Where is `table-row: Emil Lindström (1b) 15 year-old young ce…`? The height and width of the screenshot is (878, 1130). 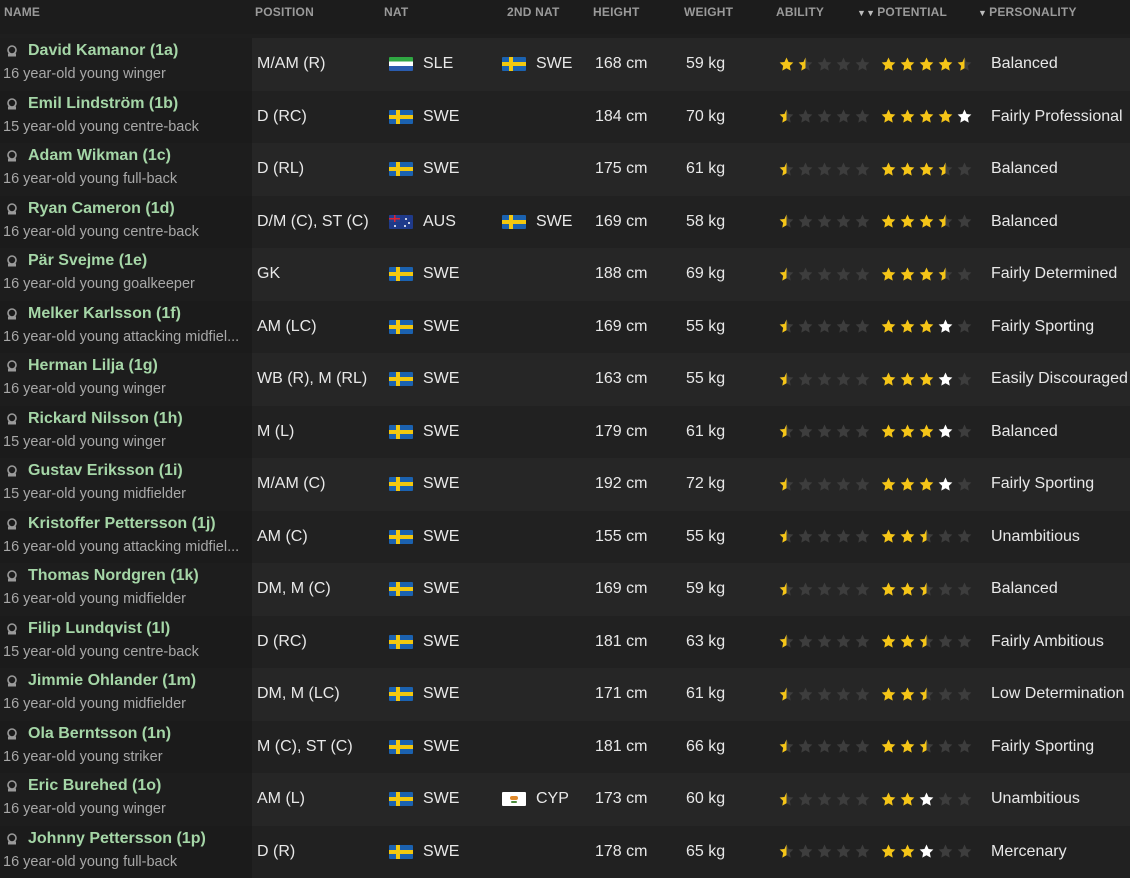
table-row: Emil Lindström (1b) 15 year-old young ce… is located at coordinates (565, 117).